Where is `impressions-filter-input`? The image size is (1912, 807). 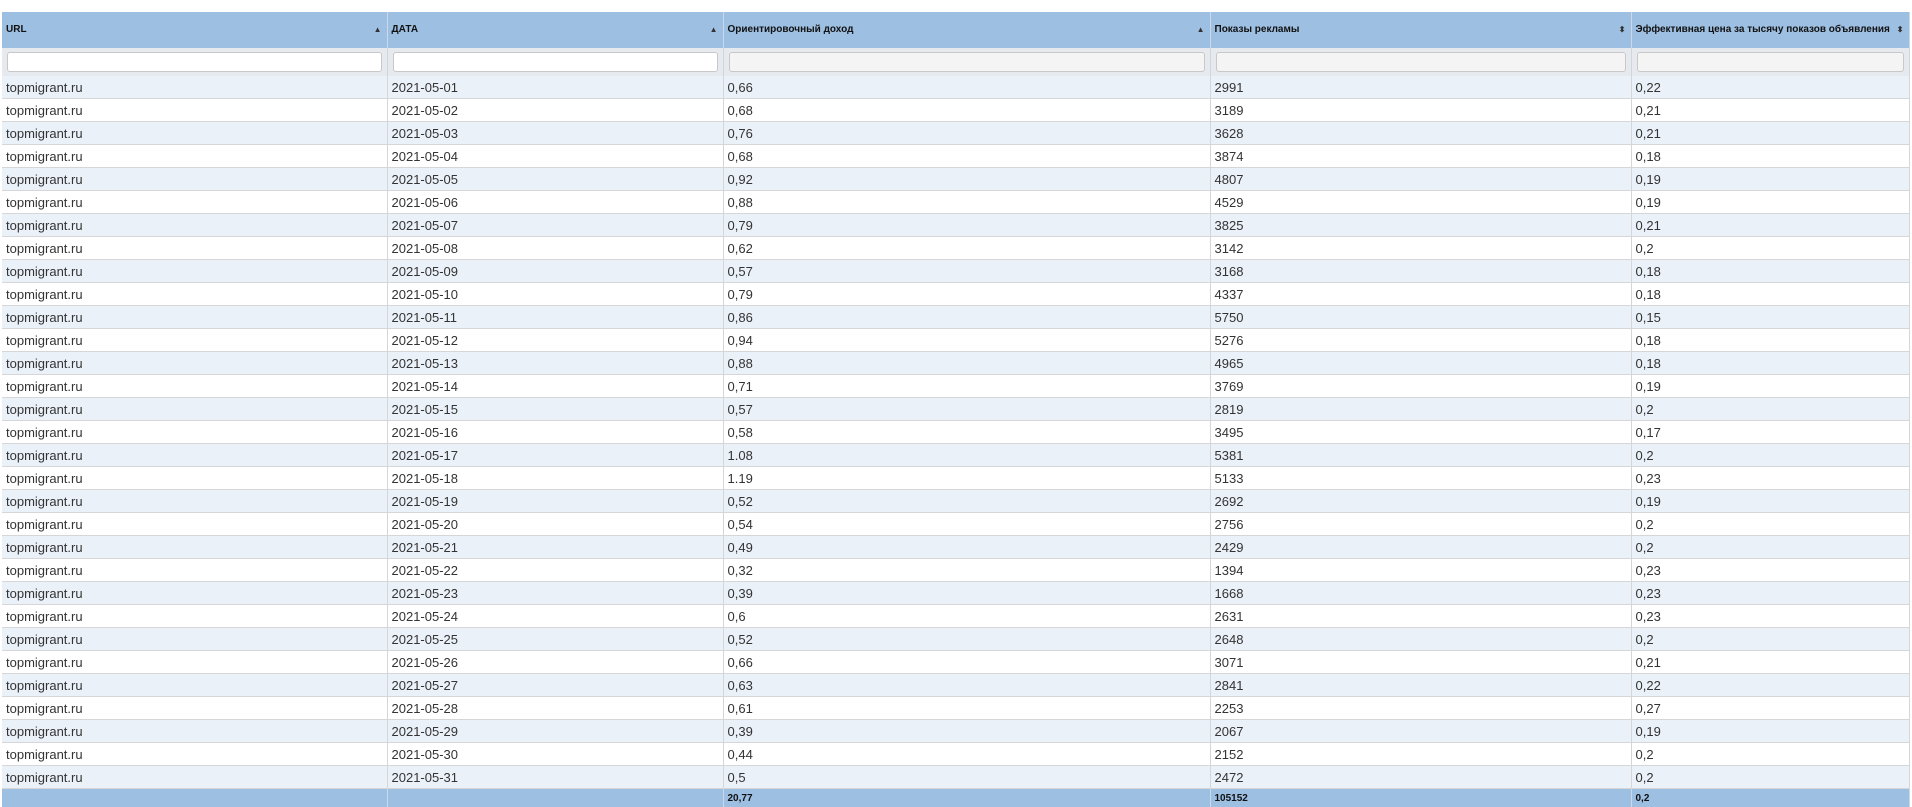
impressions-filter-input is located at coordinates (1421, 62).